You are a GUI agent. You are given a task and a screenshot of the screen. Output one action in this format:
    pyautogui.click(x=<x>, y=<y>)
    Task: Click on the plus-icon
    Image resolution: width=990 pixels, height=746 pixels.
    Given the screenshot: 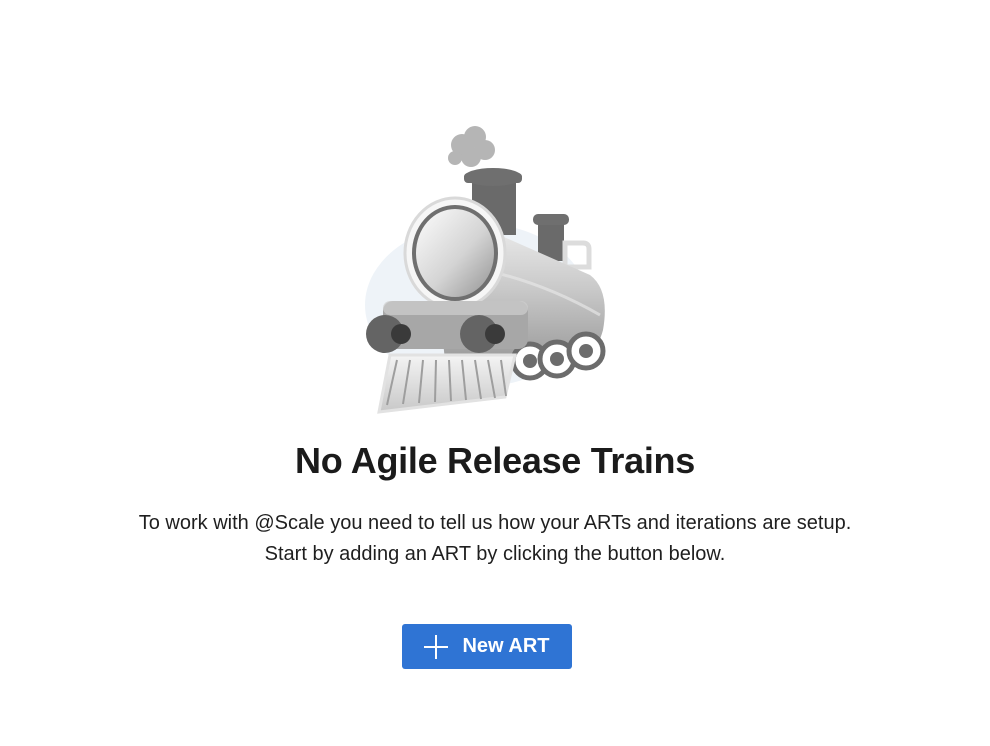 What is the action you would take?
    pyautogui.click(x=436, y=646)
    